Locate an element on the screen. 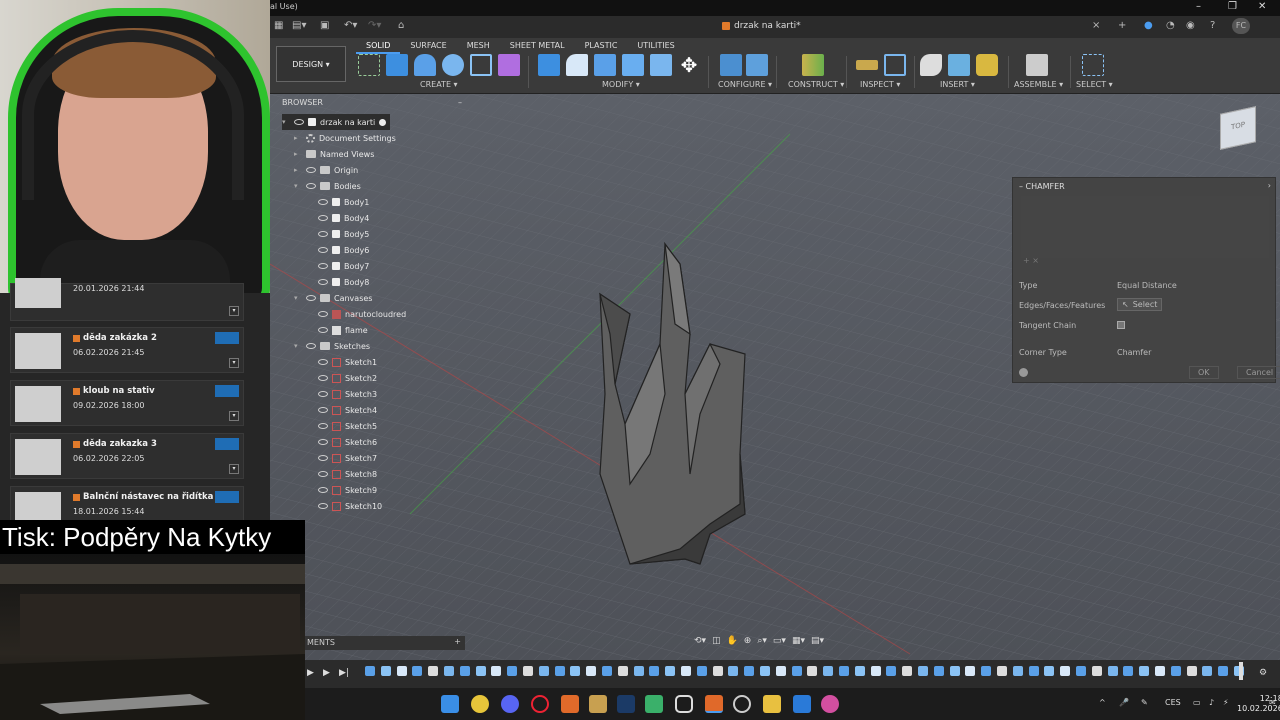  notifications-icon: ◉ is located at coordinates (1190, 25).